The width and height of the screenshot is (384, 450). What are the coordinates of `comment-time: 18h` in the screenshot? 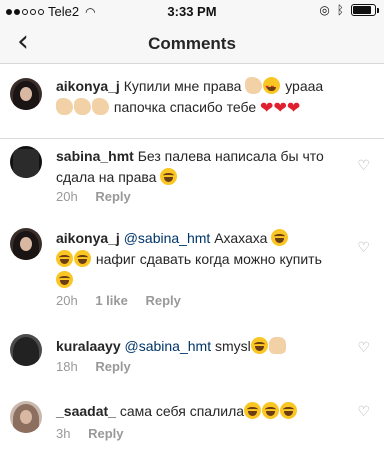 It's located at (67, 366).